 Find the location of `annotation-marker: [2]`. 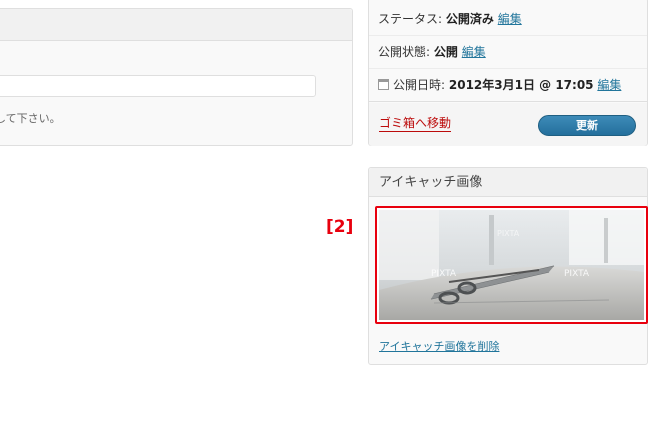

annotation-marker: [2] is located at coordinates (340, 227).